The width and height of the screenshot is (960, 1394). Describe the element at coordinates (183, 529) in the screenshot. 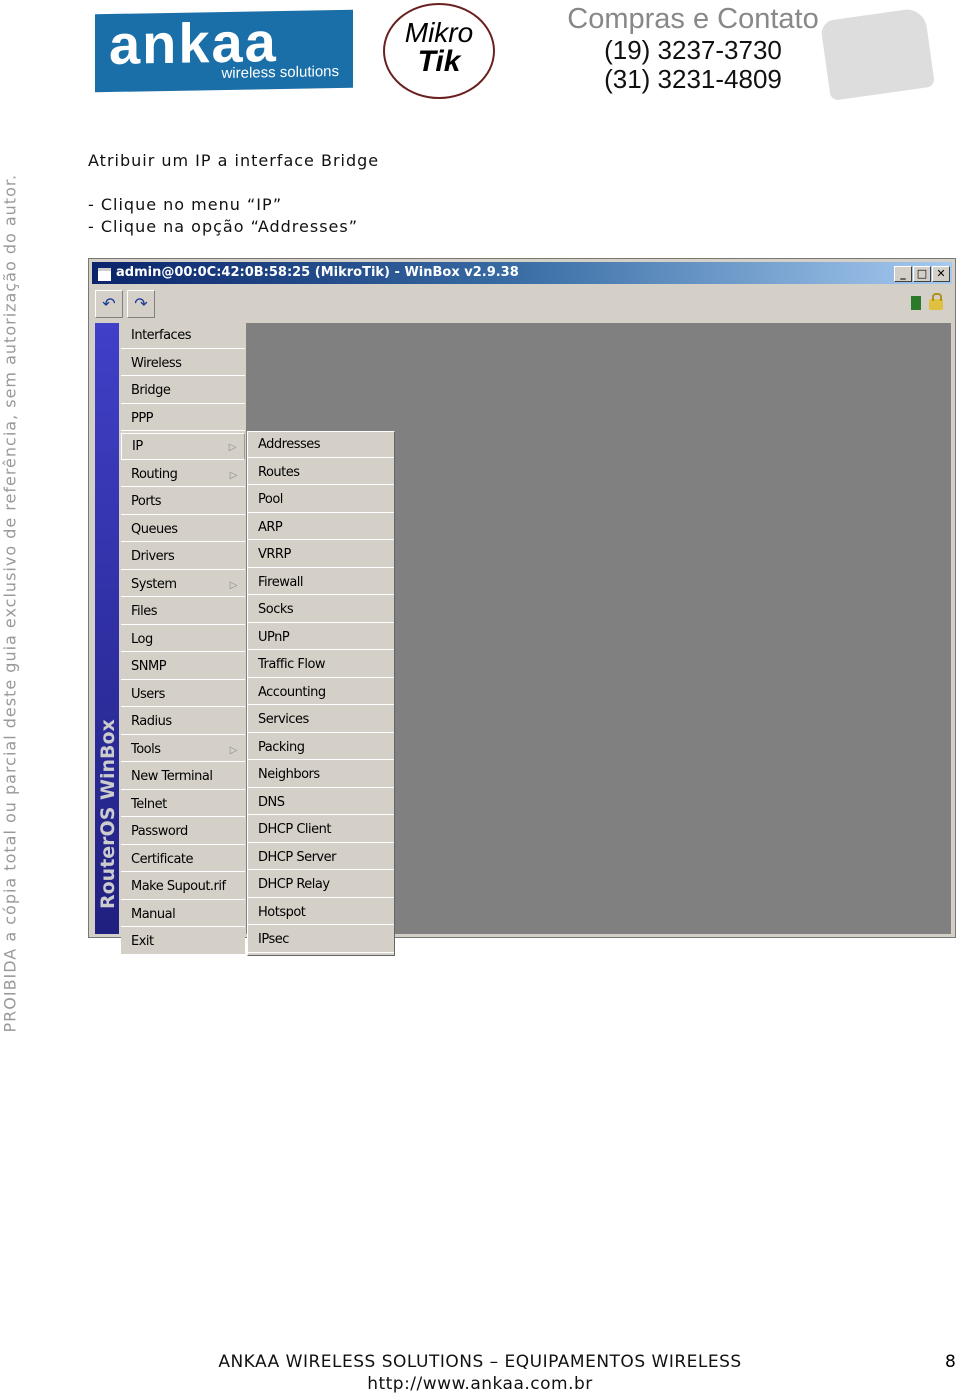

I see `menu-item-queues: Queues` at that location.